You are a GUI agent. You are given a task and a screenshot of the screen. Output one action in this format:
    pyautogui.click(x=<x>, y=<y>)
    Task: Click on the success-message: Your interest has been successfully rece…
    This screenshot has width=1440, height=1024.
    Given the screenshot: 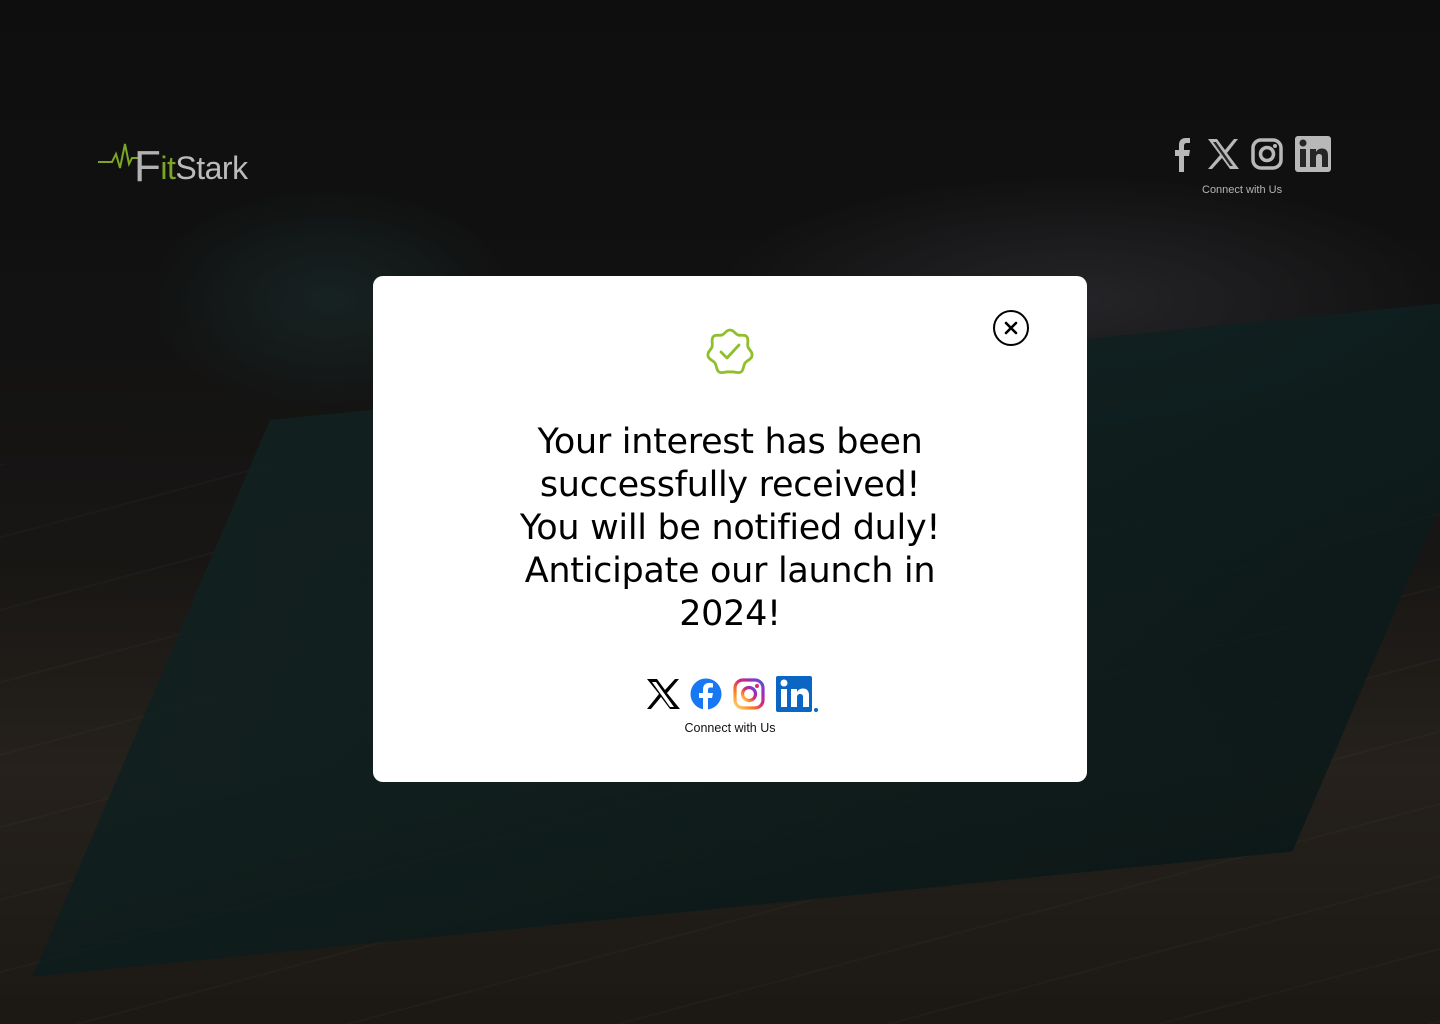 What is the action you would take?
    pyautogui.click(x=730, y=528)
    